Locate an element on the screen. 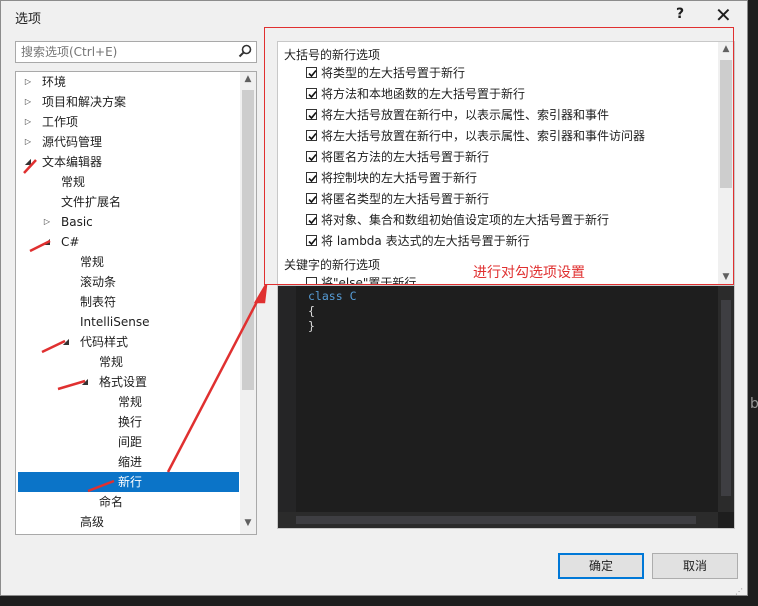  group-title-keywords: 关键字的新行选项 is located at coordinates (332, 265).